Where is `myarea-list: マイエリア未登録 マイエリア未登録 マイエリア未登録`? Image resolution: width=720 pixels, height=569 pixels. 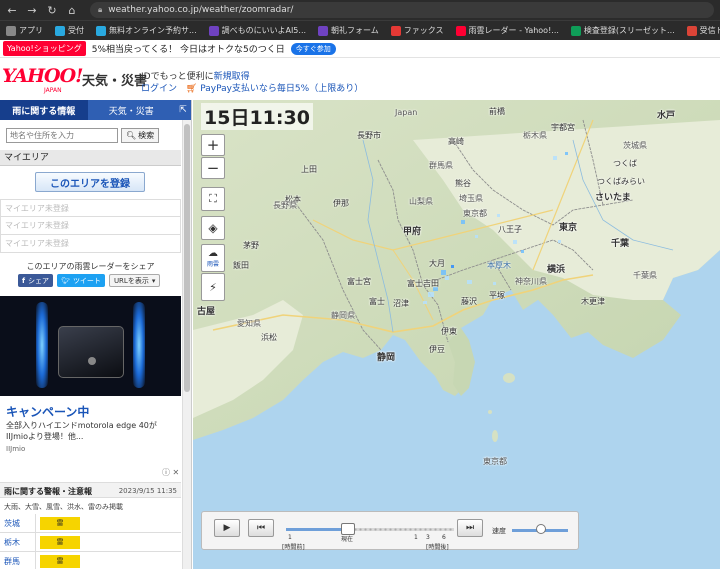 myarea-list: マイエリア未登録 マイエリア未登録 マイエリア未登録 is located at coordinates (90, 226).